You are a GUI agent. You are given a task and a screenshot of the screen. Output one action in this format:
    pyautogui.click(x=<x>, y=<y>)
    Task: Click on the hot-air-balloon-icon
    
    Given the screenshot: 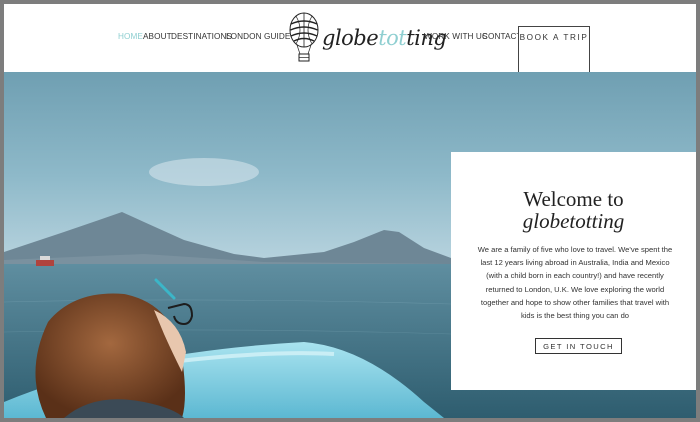 What is the action you would take?
    pyautogui.click(x=304, y=37)
    